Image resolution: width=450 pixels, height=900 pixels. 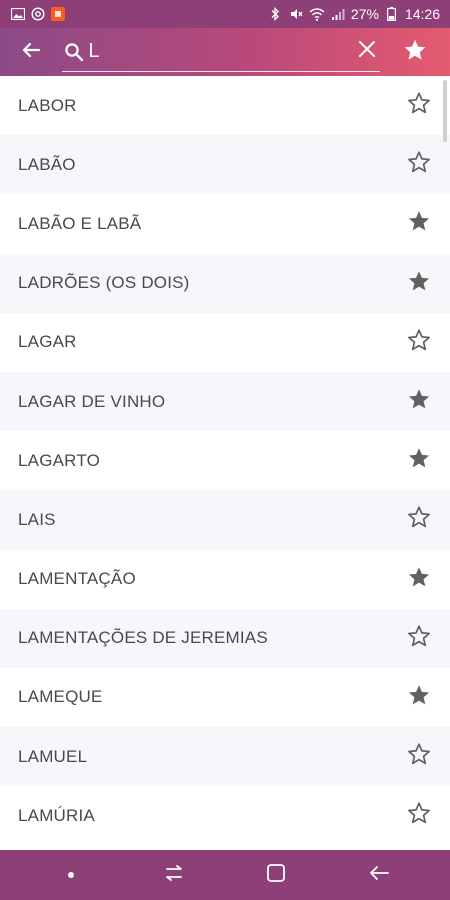 I want to click on status-notifications, so click(x=38, y=14).